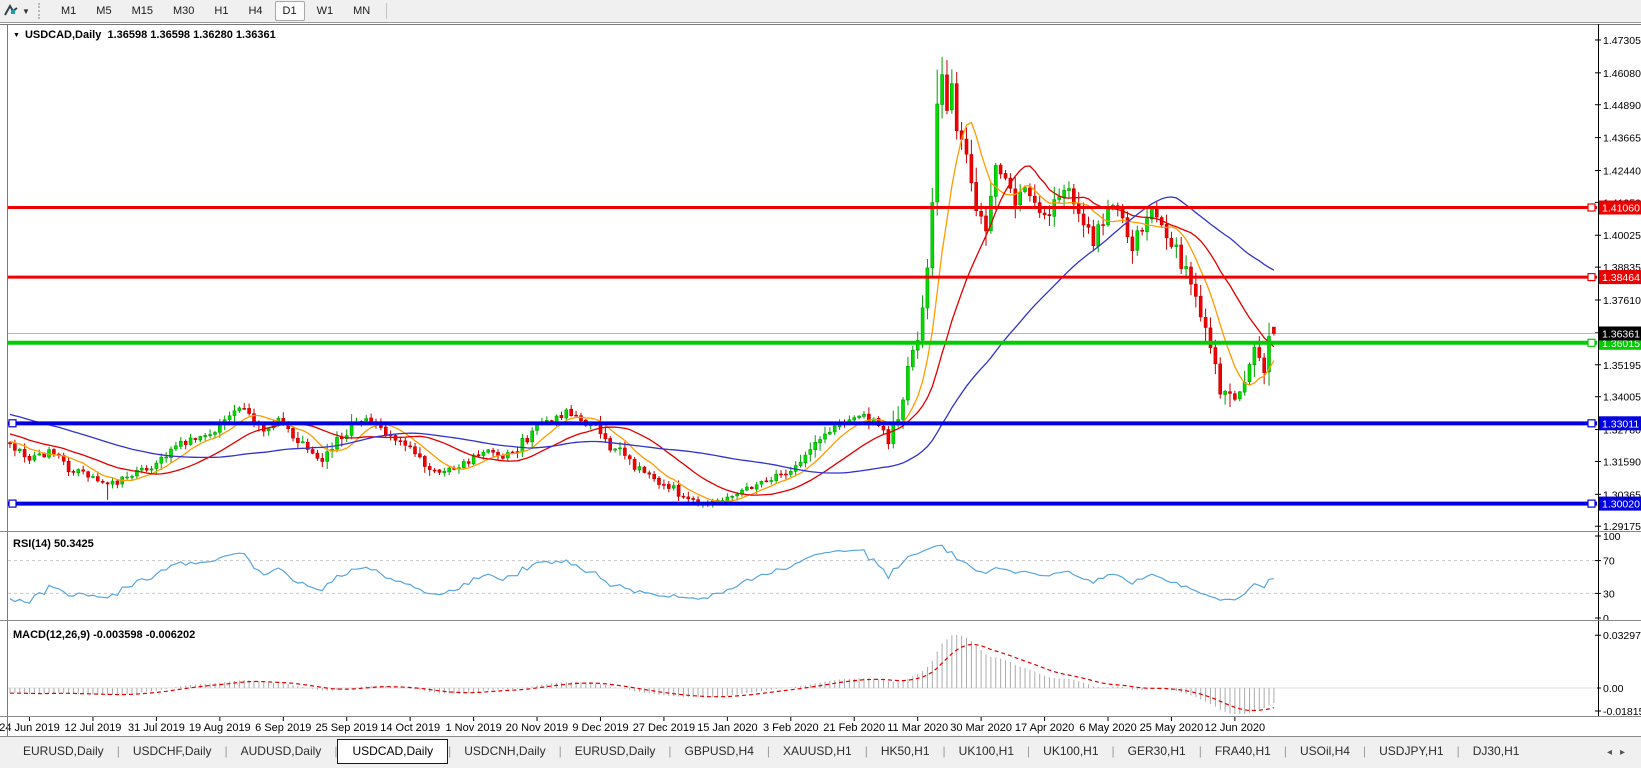 The image size is (1641, 768). What do you see at coordinates (1622, 526) in the screenshot?
I see `svg-text: 1.29175` at bounding box center [1622, 526].